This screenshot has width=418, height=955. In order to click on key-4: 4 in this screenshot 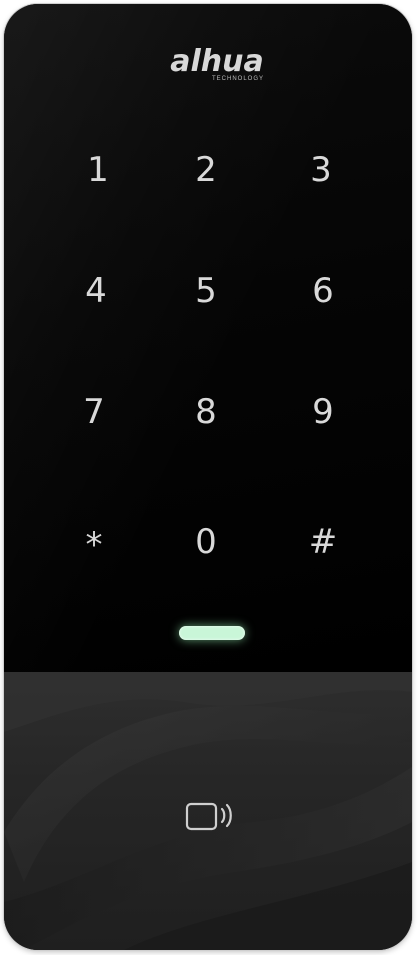, I will do `click(96, 291)`.